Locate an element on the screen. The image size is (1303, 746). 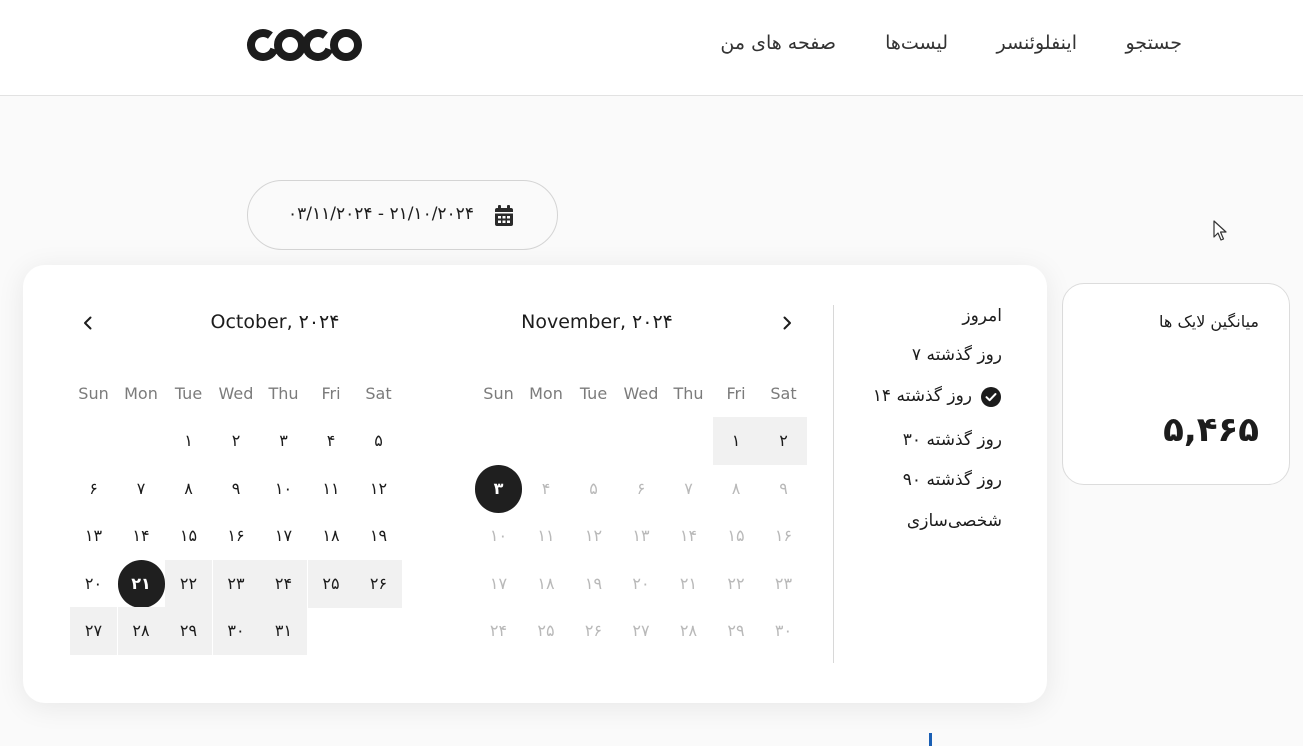
top-header: جستجو اینفلوئنسر لیست‌ها صفحه های من is located at coordinates (651, 48).